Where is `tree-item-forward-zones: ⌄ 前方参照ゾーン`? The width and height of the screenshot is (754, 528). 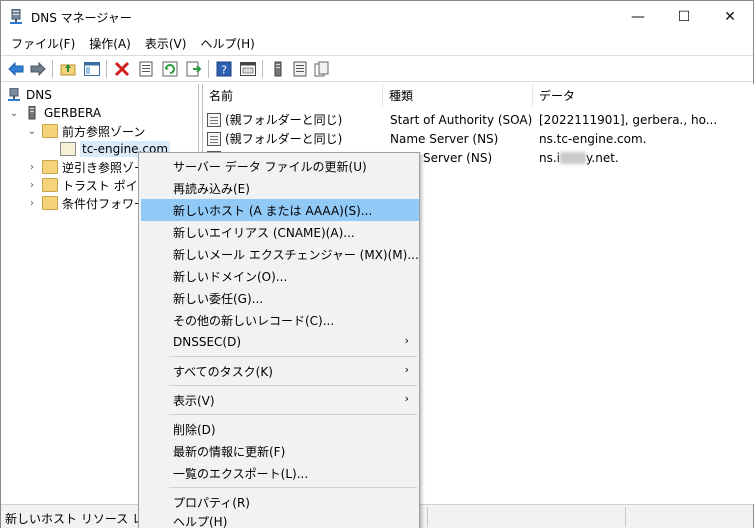 tree-item-forward-zones: ⌄ 前方参照ゾーン is located at coordinates (85, 131).